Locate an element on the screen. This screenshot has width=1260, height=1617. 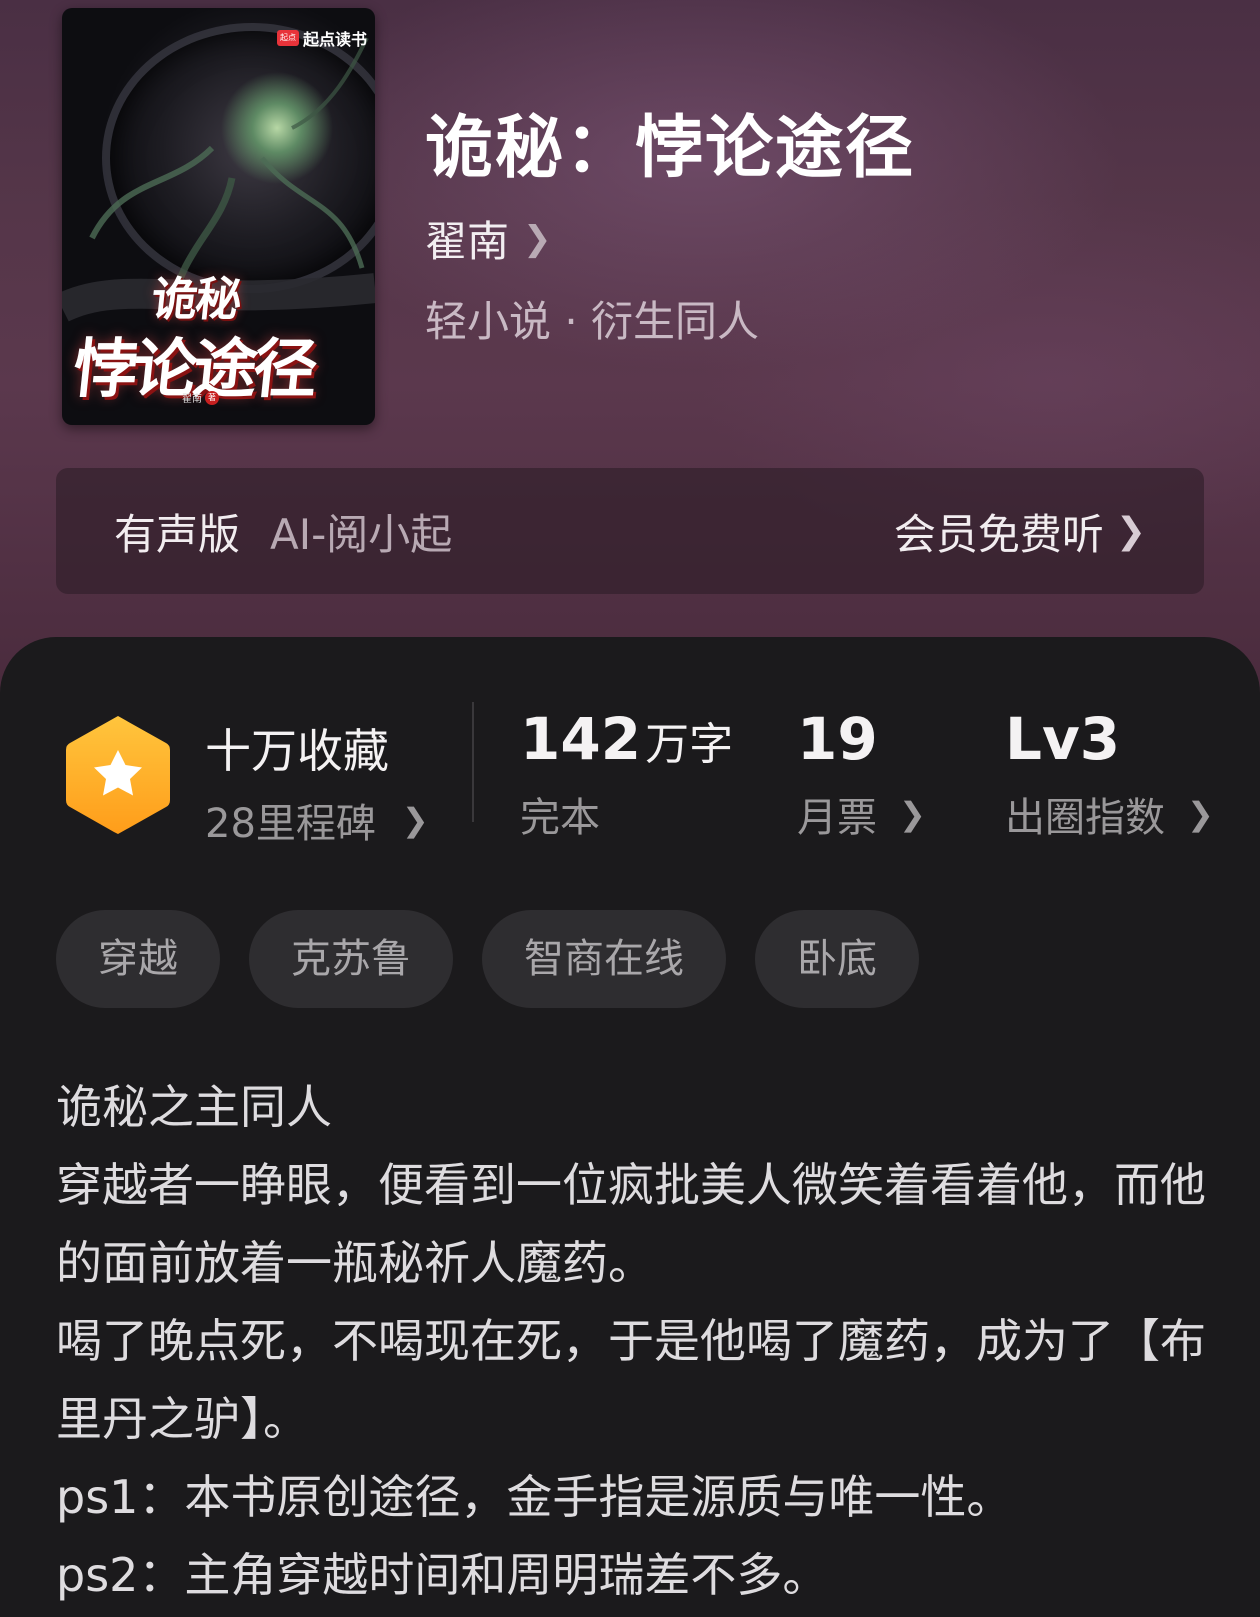
monthly-votes-number: 19 is located at coordinates (837, 739).